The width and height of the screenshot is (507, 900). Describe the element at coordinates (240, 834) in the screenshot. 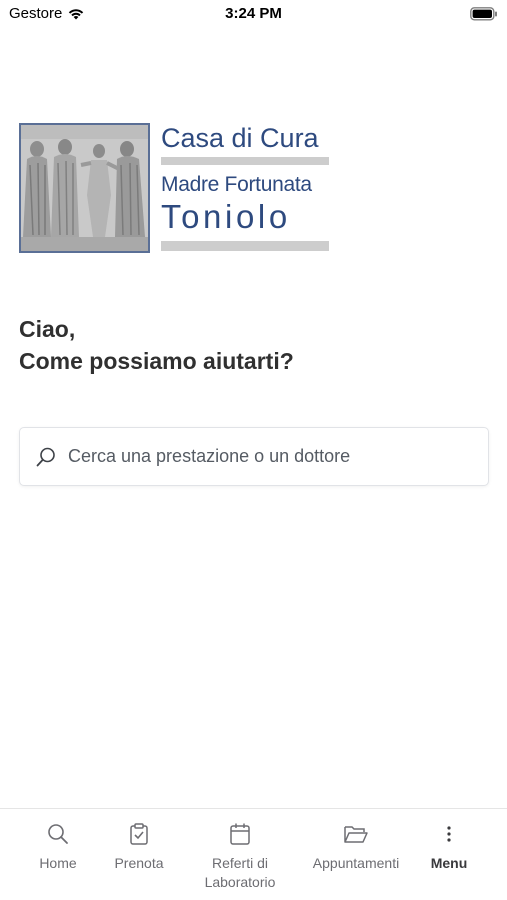

I see `calendar-icon` at that location.